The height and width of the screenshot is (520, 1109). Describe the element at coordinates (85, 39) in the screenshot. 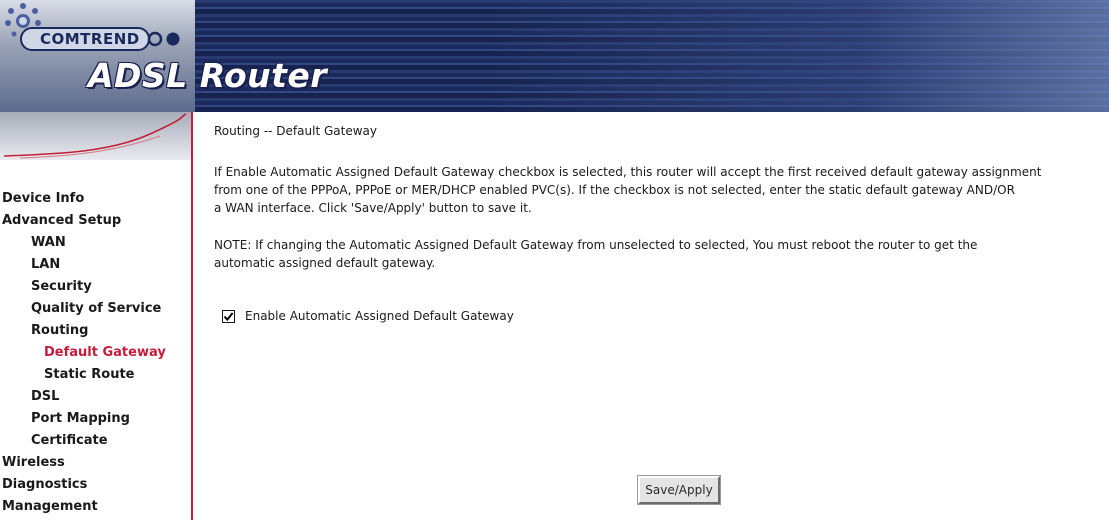

I see `brand-logo-text: COMTREND` at that location.